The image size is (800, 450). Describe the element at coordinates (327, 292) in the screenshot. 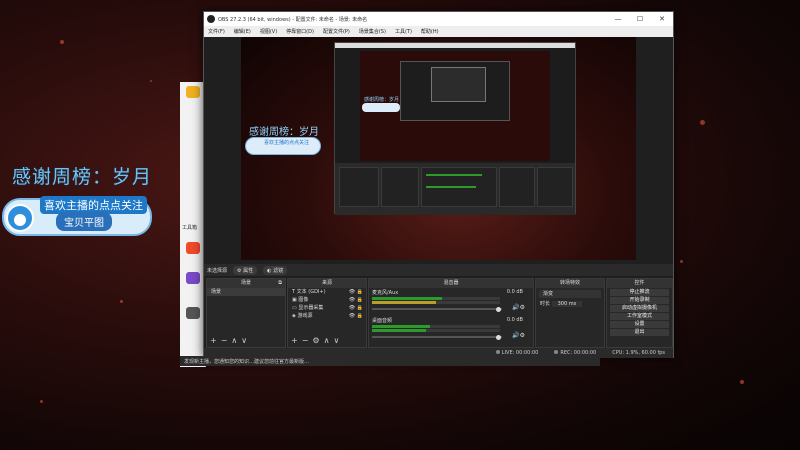

I see `source-item: T 文本 (GDI+) 👁 🔒` at that location.